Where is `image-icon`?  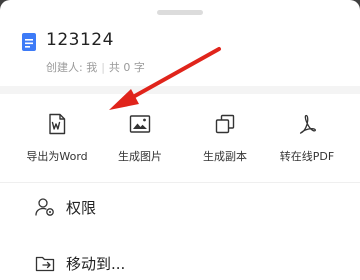
image-icon is located at coordinates (140, 124).